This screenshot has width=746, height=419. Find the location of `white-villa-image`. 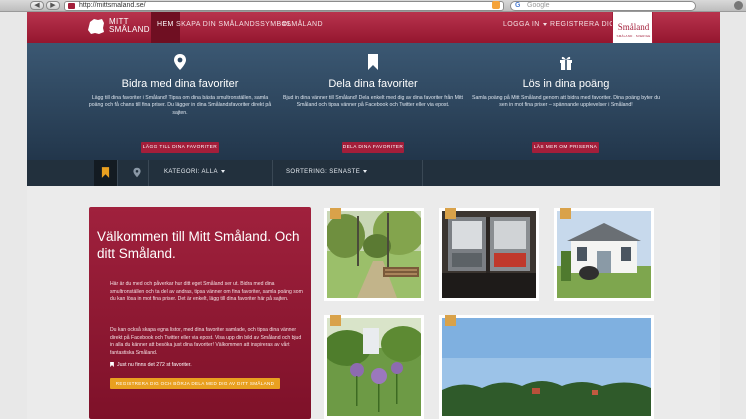

white-villa-image is located at coordinates (604, 254).